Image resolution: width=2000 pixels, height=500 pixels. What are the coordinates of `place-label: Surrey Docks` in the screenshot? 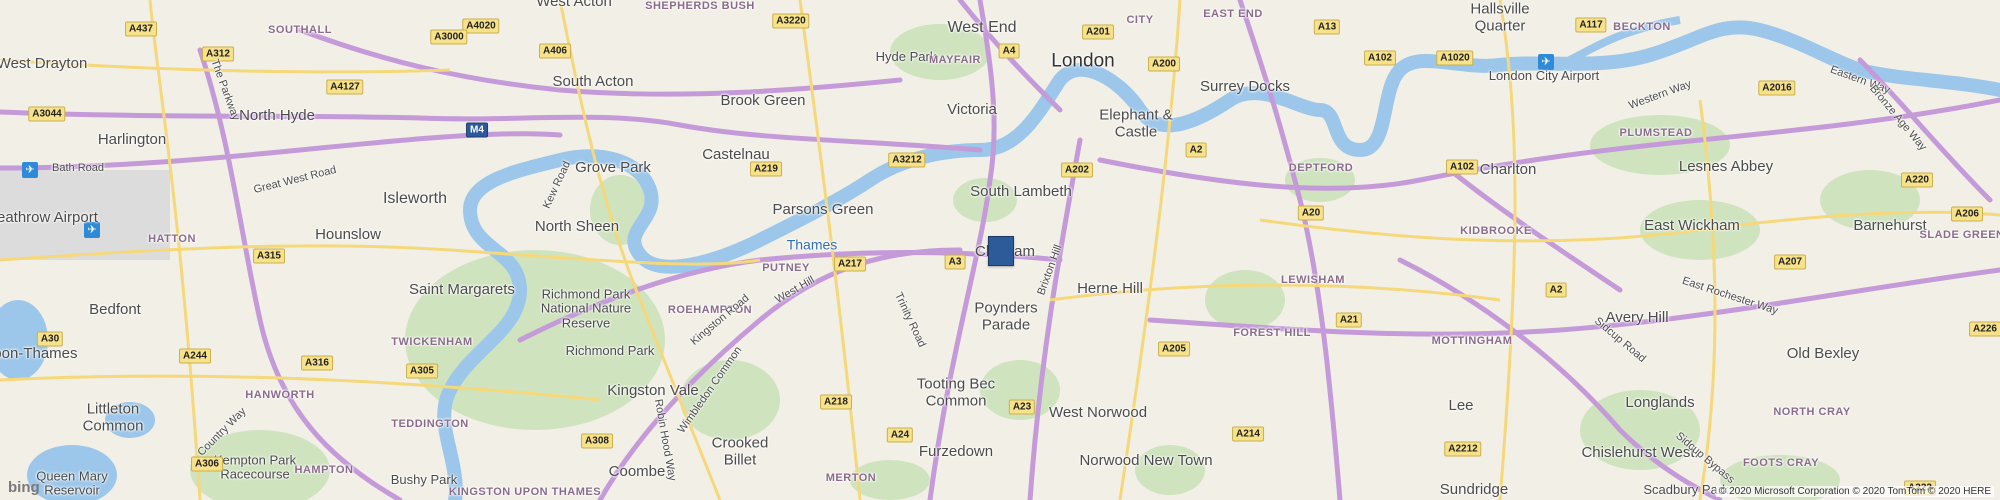 It's located at (1245, 87).